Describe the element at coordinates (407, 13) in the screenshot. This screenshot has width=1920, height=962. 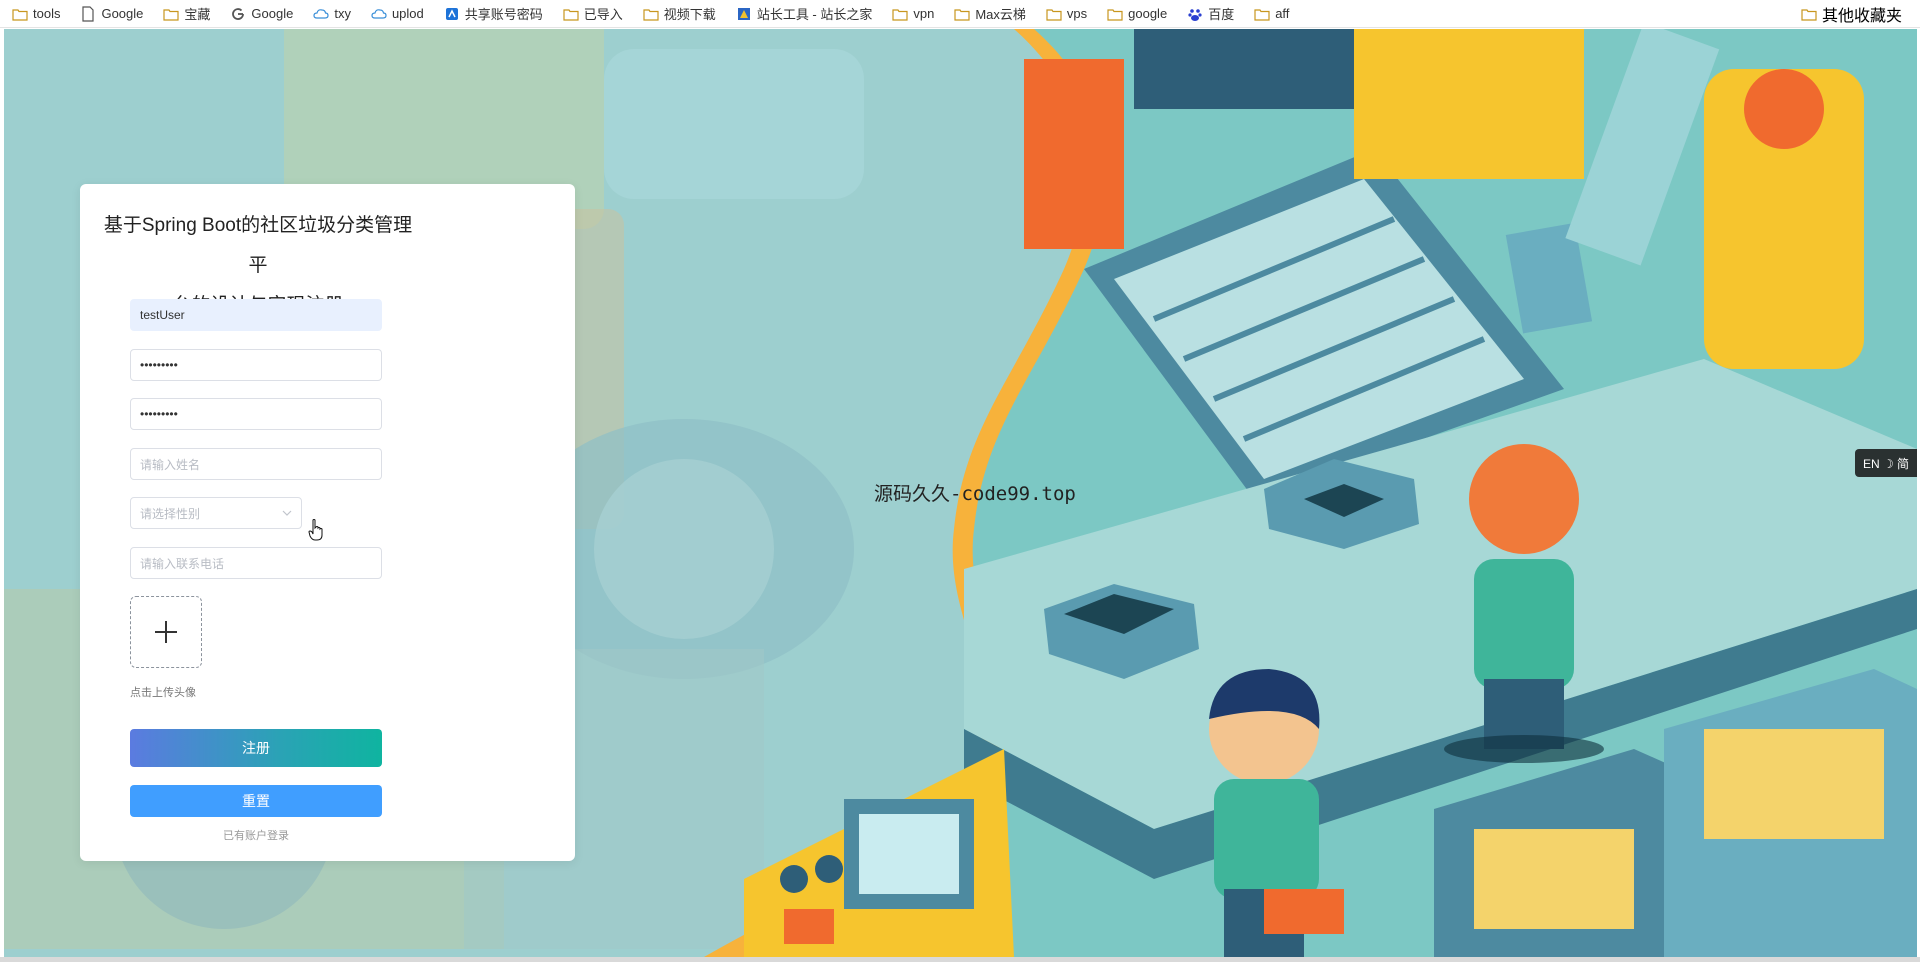
I see `bookmark-label: uplod` at that location.